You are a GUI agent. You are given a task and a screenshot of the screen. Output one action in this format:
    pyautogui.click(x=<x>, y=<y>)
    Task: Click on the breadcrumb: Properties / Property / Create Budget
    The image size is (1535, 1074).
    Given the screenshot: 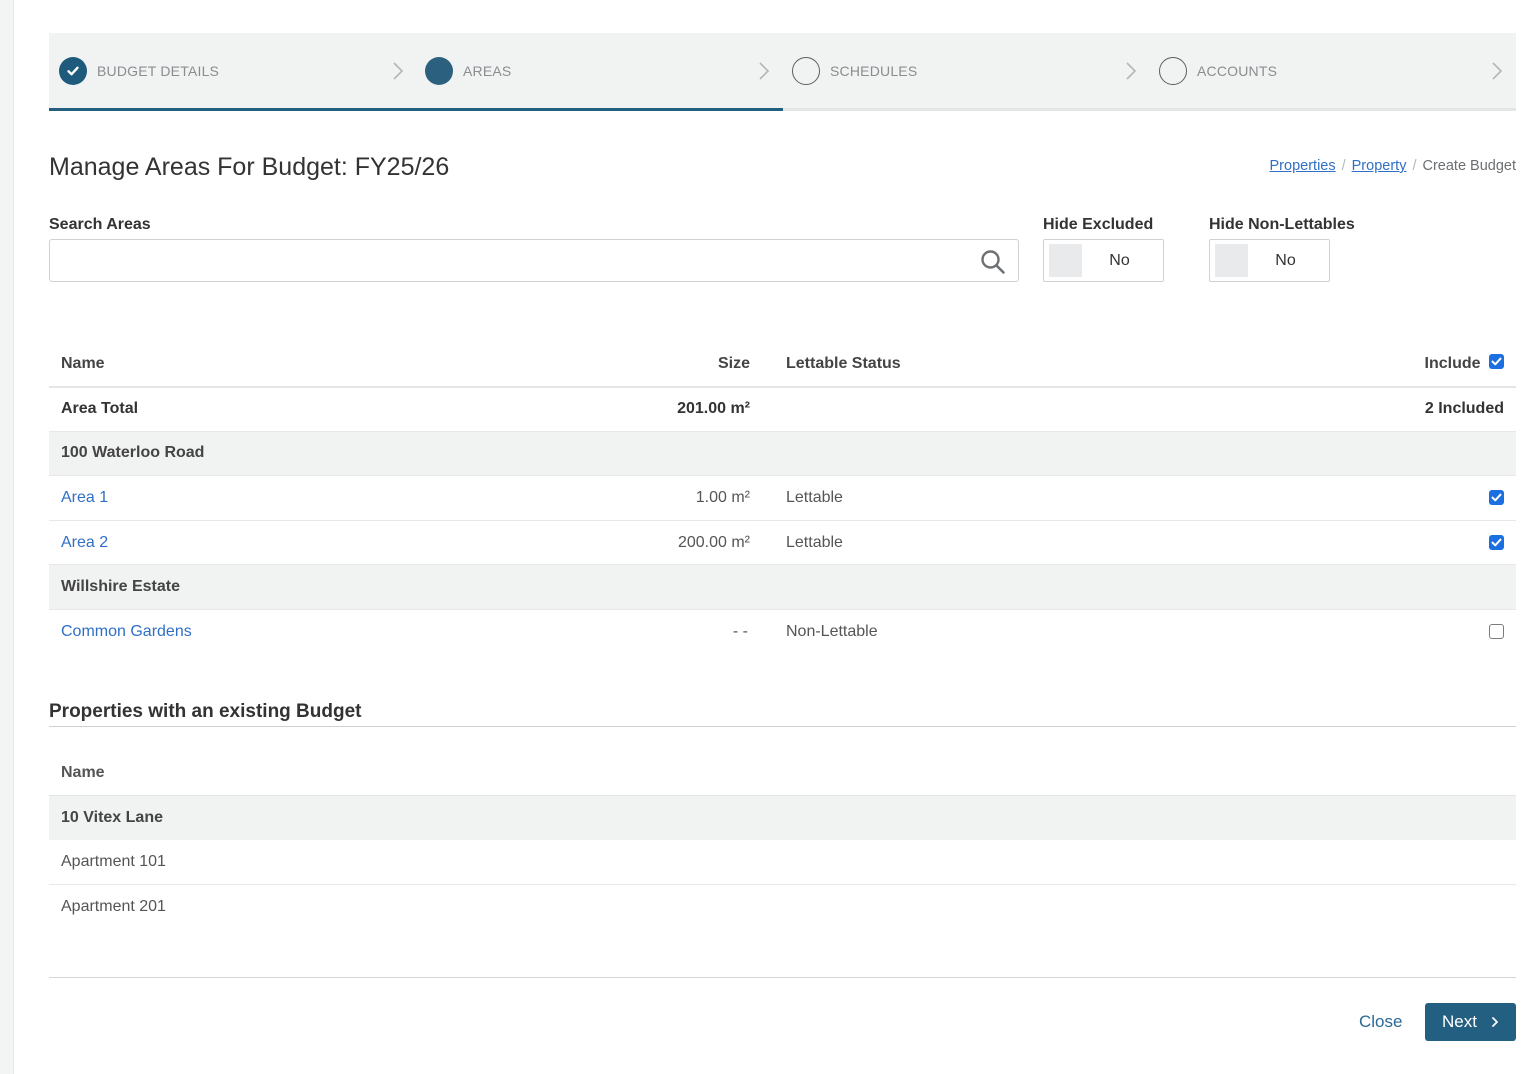 What is the action you would take?
    pyautogui.click(x=1393, y=166)
    